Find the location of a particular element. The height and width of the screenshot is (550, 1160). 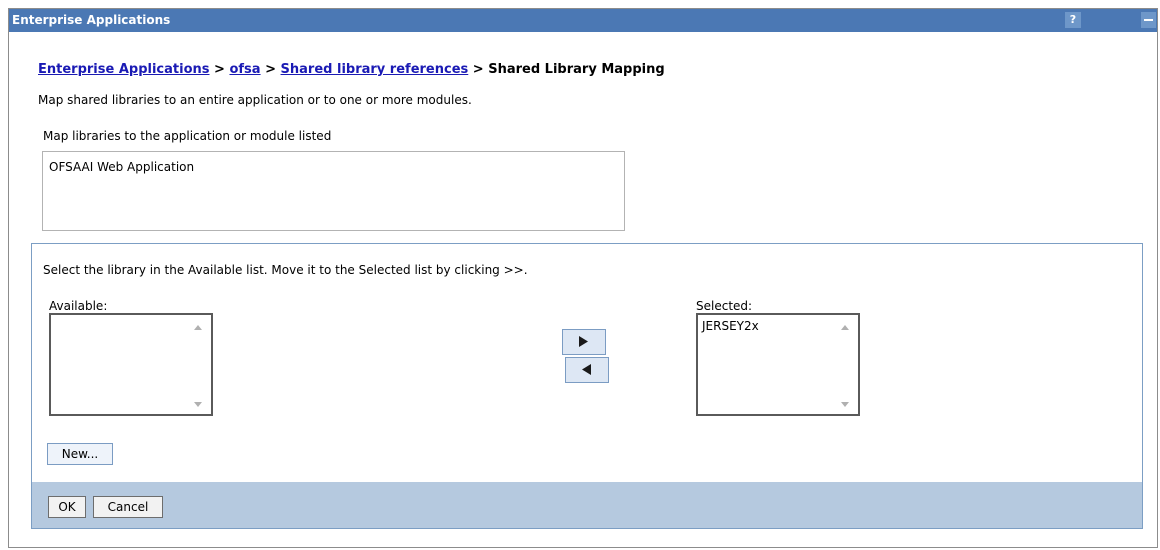

arrow-left-icon is located at coordinates (586, 369).